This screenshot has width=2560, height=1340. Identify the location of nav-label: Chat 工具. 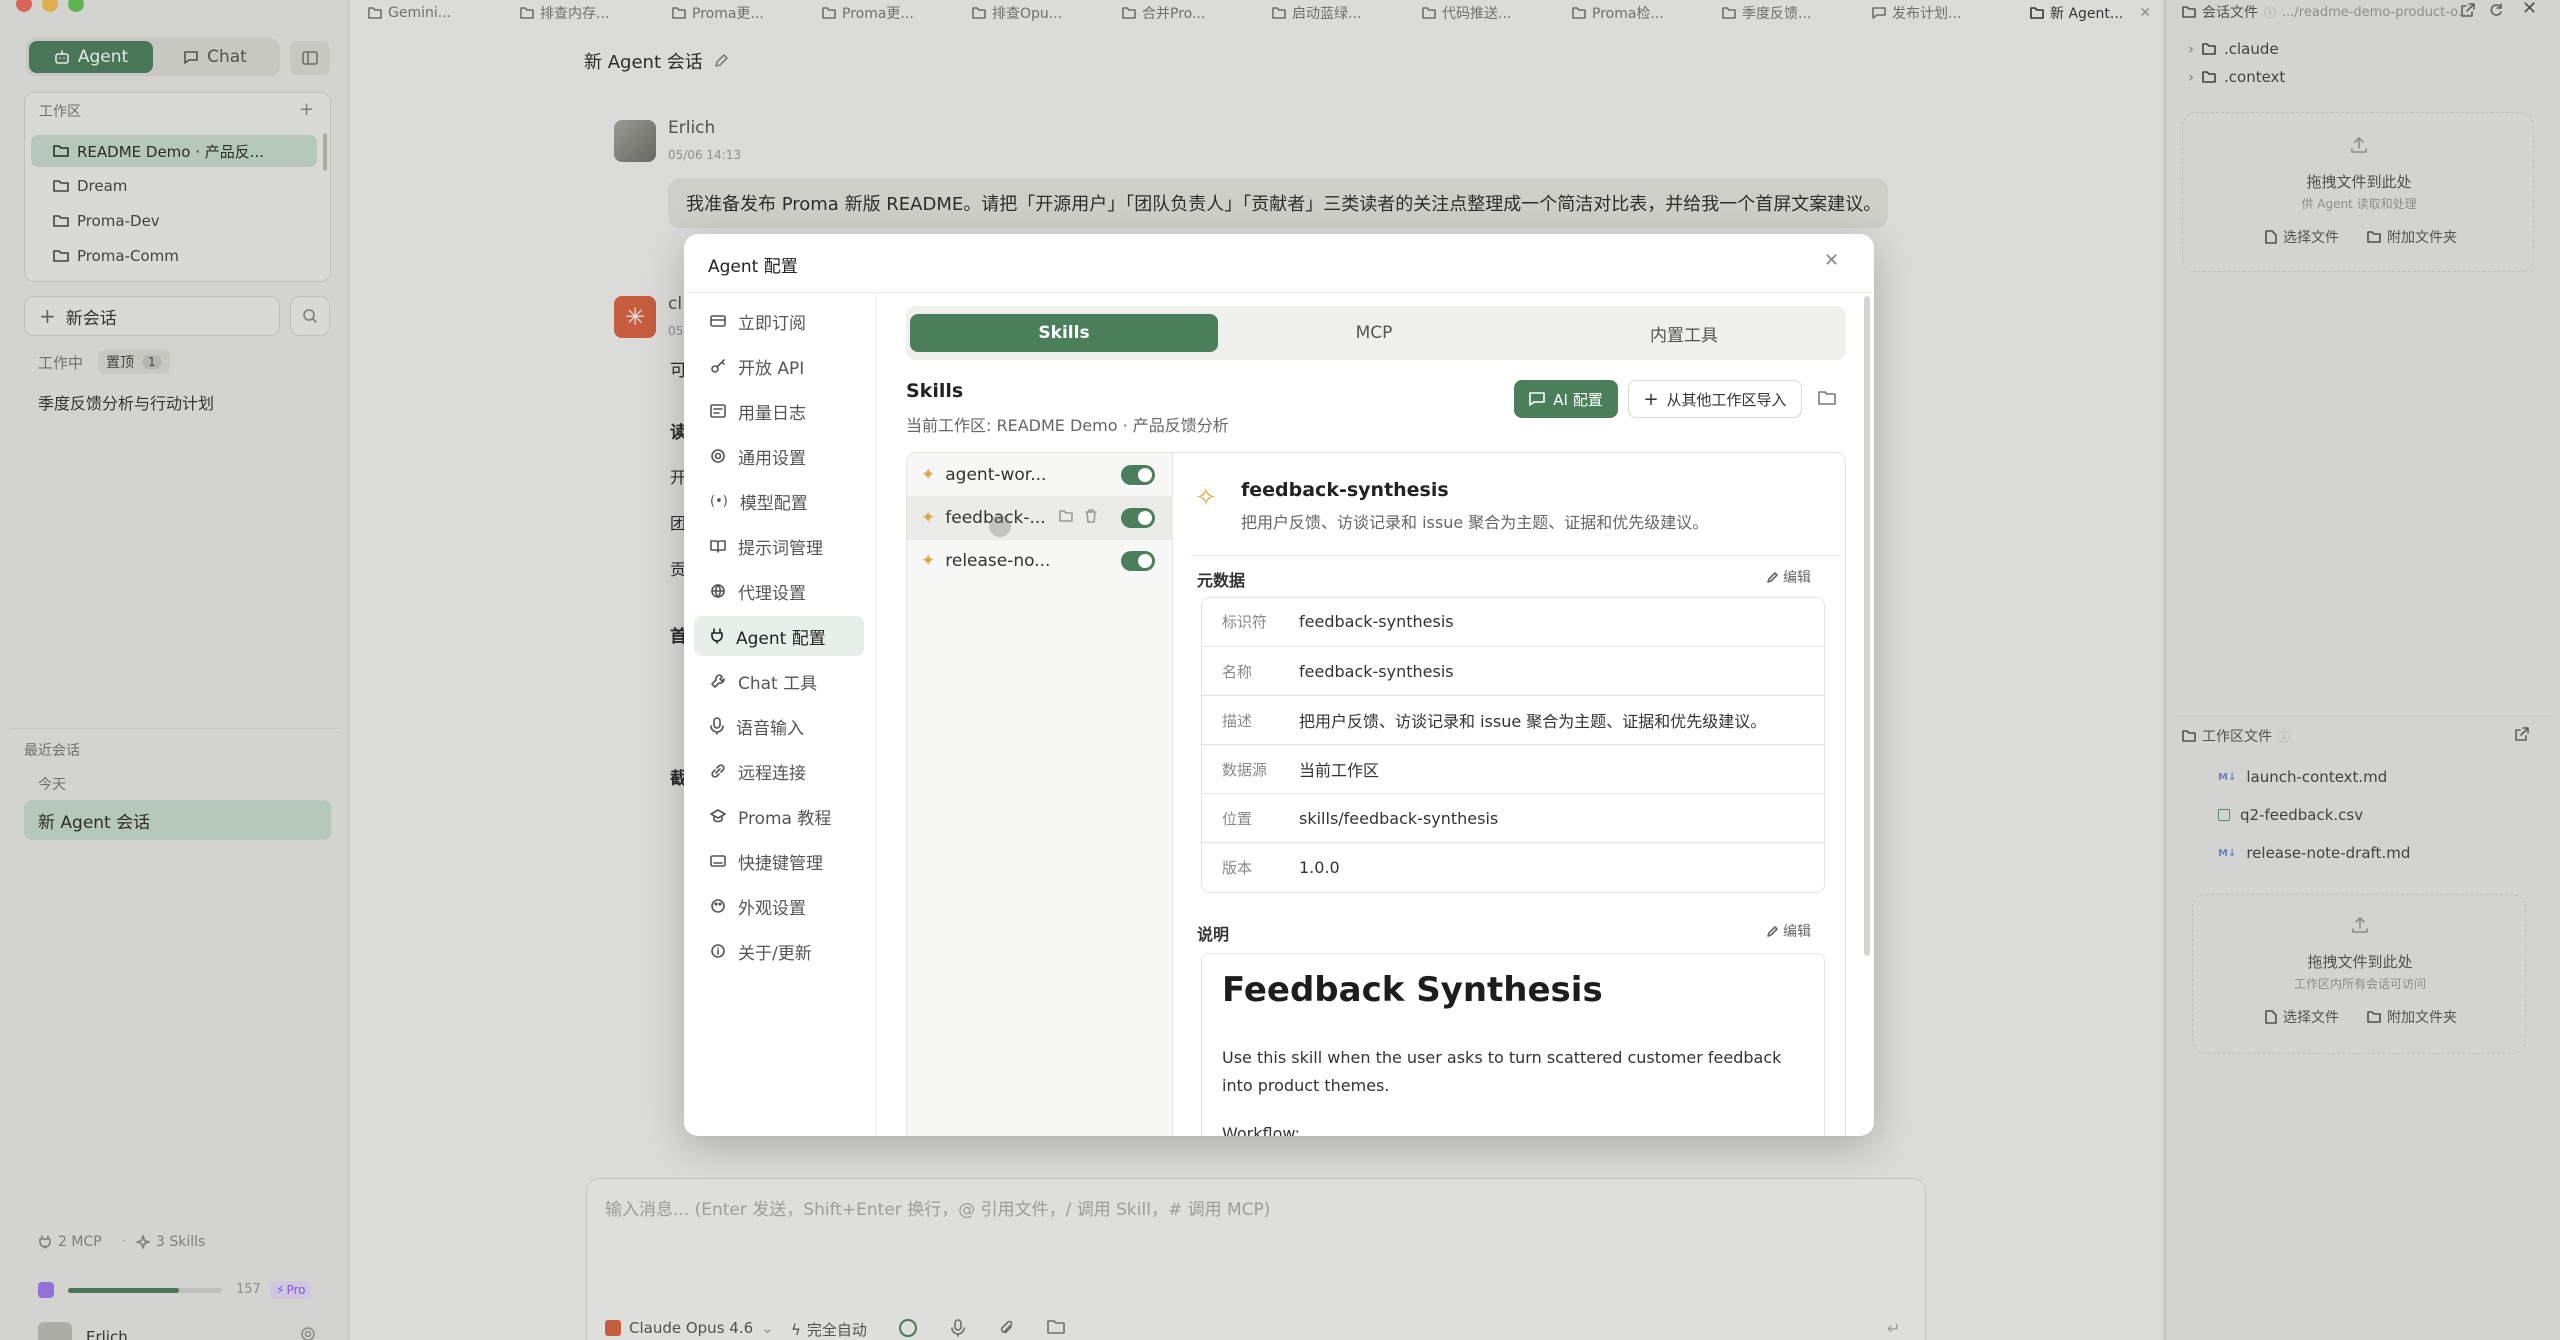
(778, 683).